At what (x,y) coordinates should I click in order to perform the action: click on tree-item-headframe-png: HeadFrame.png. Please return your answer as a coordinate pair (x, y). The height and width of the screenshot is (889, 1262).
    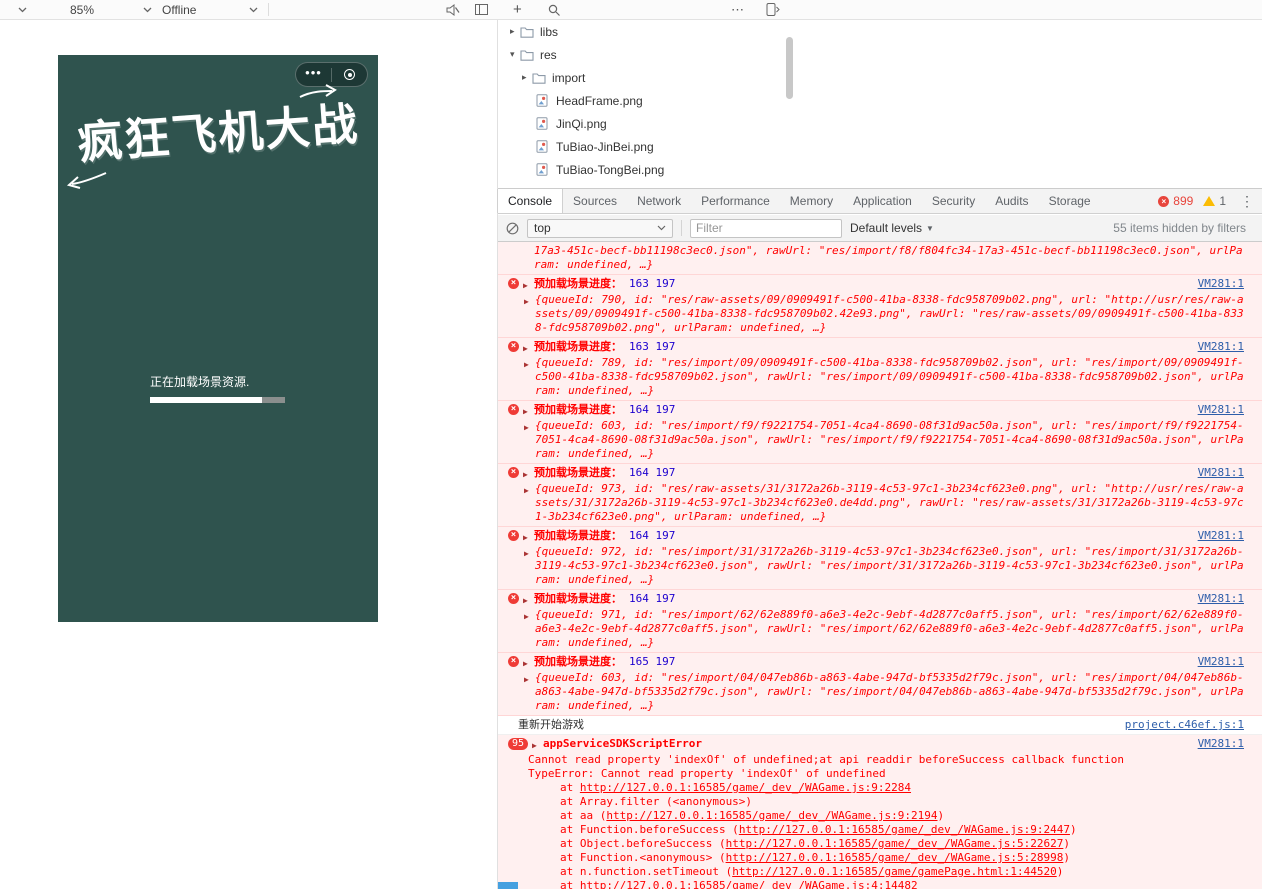
    Looking at the image, I should click on (648, 100).